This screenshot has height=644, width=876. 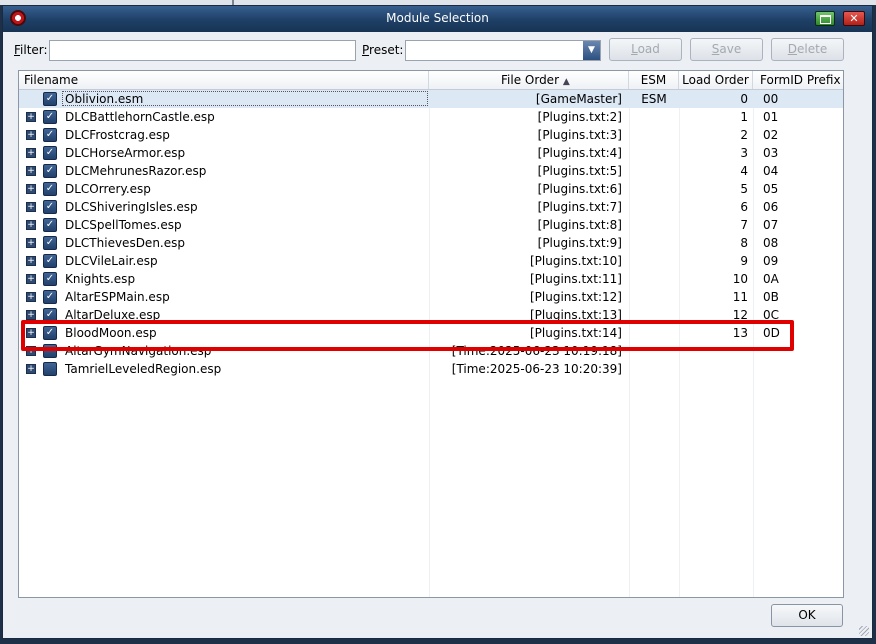 I want to click on sort-ascending-icon: ▲, so click(x=566, y=82).